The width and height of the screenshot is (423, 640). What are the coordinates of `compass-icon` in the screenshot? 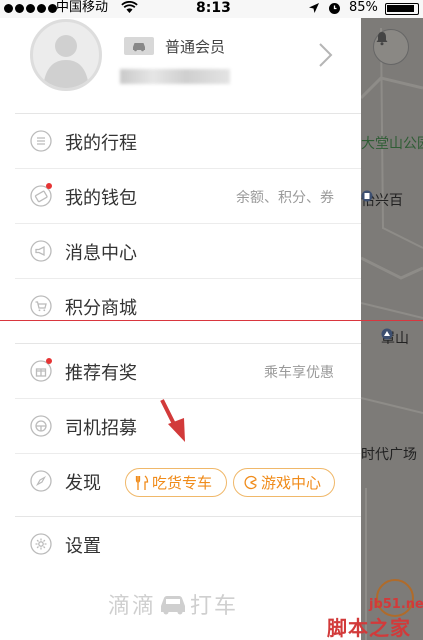 It's located at (41, 481).